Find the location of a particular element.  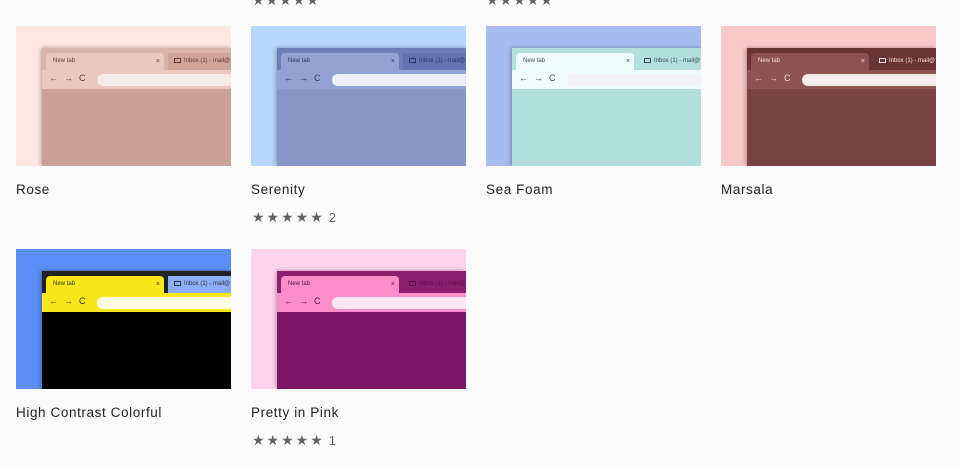

theme-card-marsala: New tab × Inbox (1) - mail@ ←→C Marsala is located at coordinates (828, 111).